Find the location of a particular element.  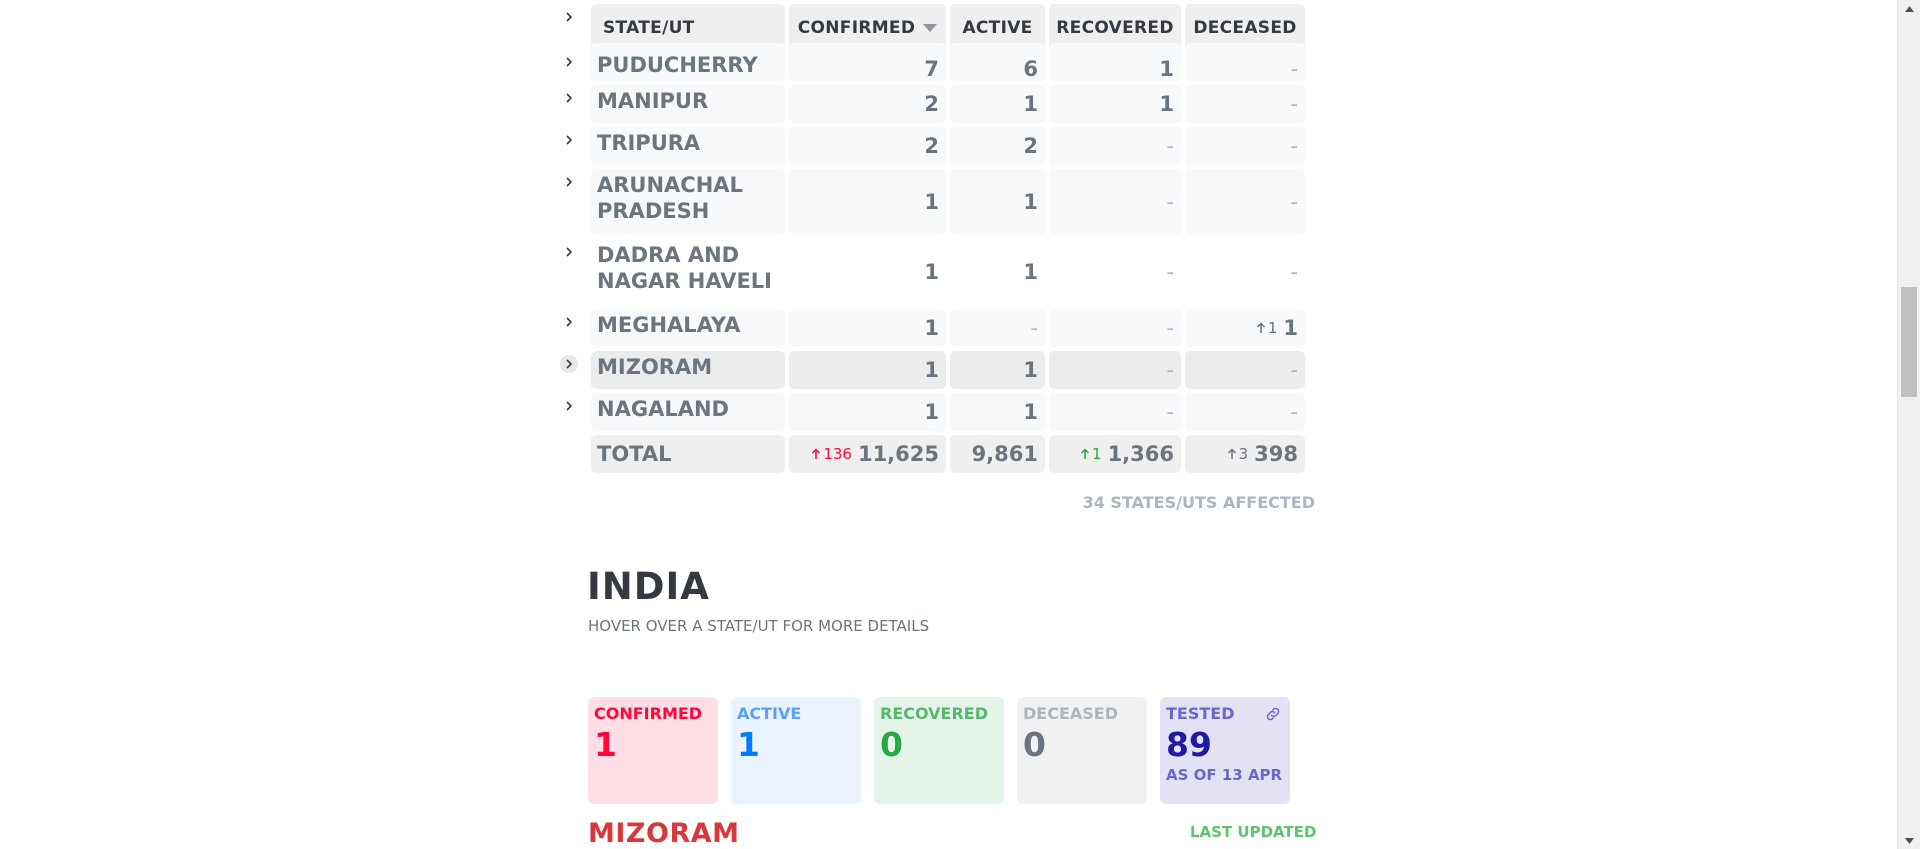

table-row: DADRA AND NAGAR HAVELI 1 1 - - is located at coordinates (936, 272).